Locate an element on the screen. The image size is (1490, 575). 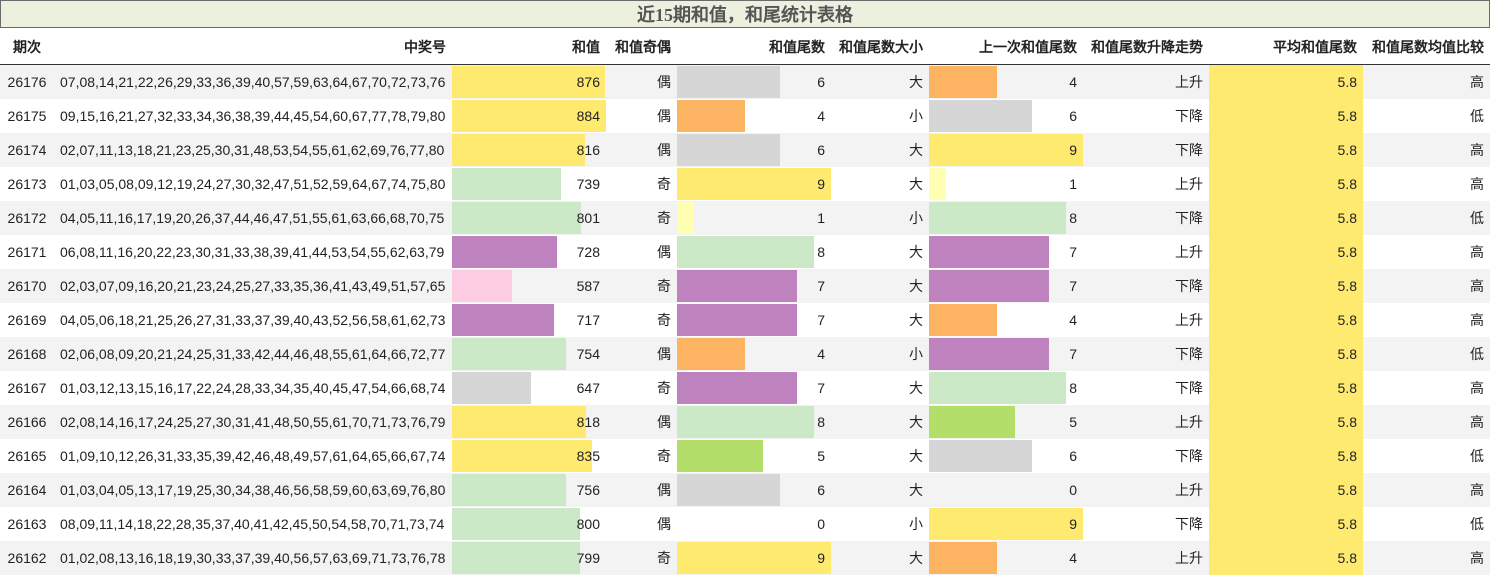
sum-cell-value: 587 is located at coordinates (588, 286).